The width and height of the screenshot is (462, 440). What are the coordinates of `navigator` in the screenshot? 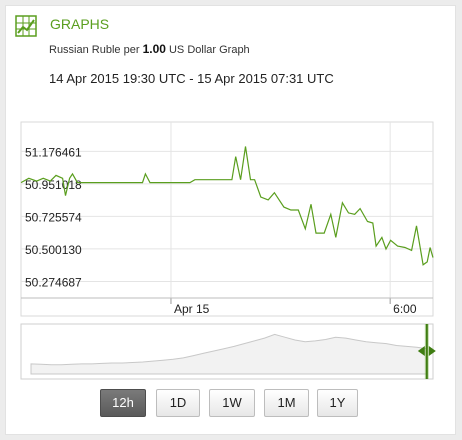 It's located at (228, 351).